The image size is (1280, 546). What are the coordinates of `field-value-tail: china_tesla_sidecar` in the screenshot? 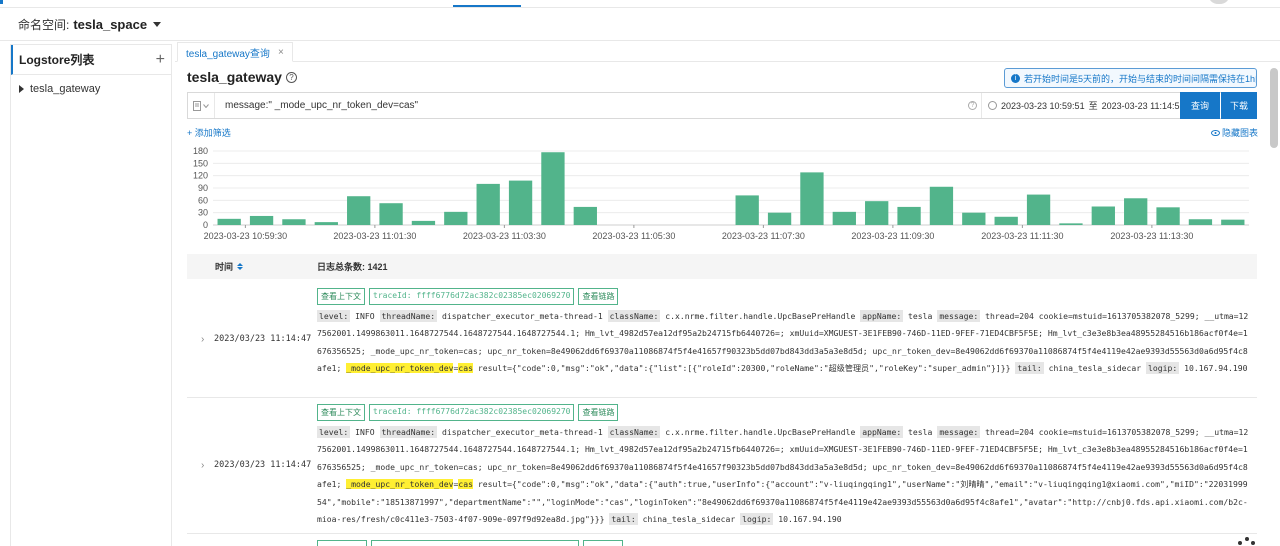 It's located at (1095, 368).